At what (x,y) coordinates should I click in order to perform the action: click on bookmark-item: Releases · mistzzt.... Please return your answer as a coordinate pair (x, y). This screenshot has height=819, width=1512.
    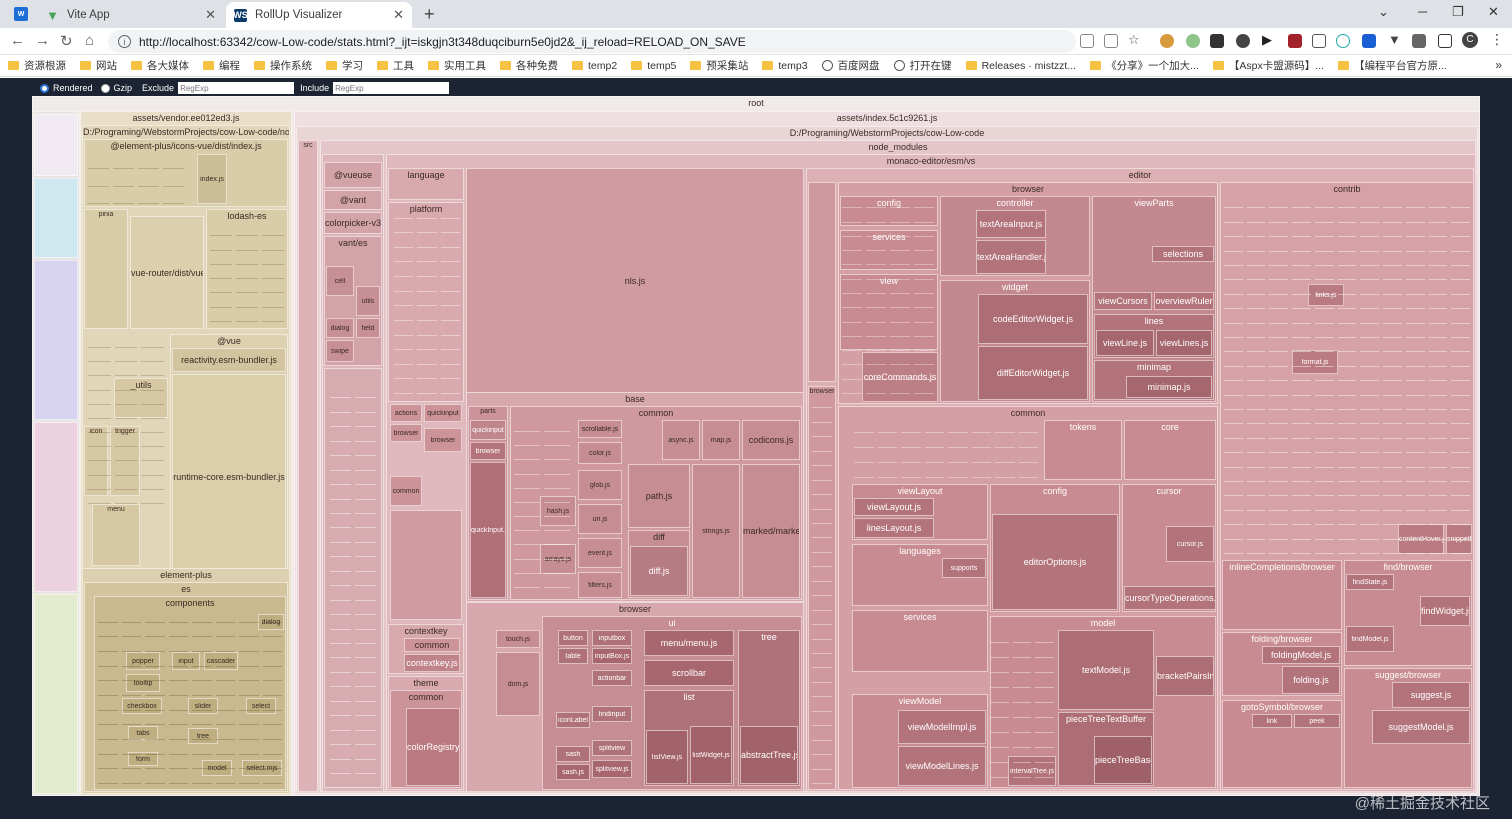
    Looking at the image, I should click on (1020, 66).